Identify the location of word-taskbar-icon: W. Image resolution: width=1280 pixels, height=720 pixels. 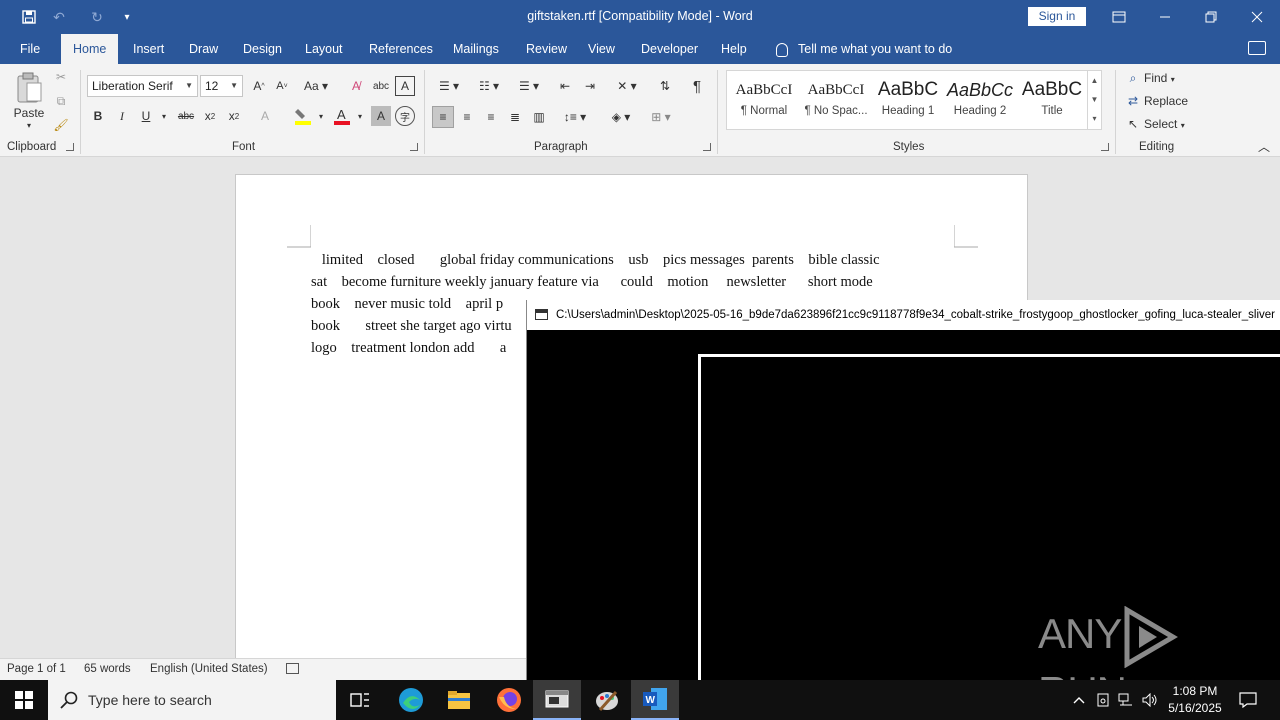
(655, 700).